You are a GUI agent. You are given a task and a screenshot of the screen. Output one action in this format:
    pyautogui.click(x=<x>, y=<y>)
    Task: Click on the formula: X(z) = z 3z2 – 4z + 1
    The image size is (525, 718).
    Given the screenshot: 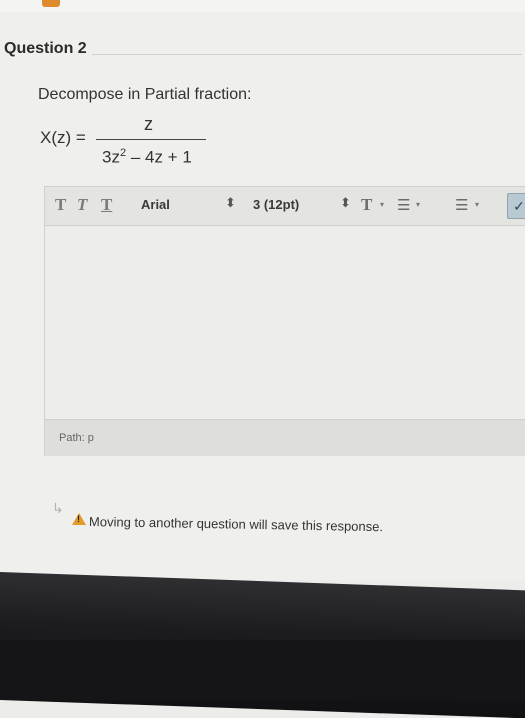 What is the action you would take?
    pyautogui.click(x=140, y=144)
    